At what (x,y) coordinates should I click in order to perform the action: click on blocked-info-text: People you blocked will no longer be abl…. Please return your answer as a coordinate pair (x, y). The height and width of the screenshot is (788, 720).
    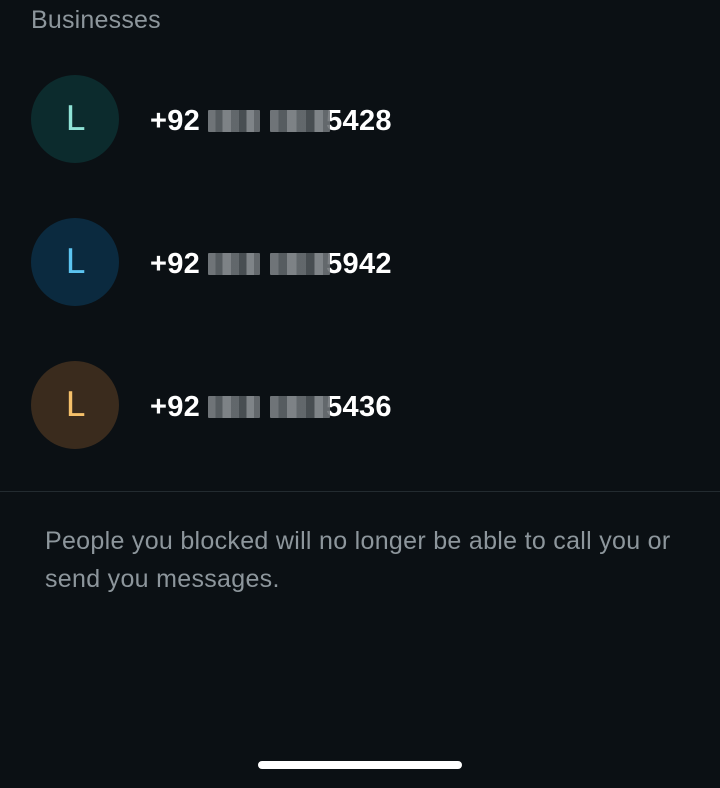
    Looking at the image, I should click on (358, 560).